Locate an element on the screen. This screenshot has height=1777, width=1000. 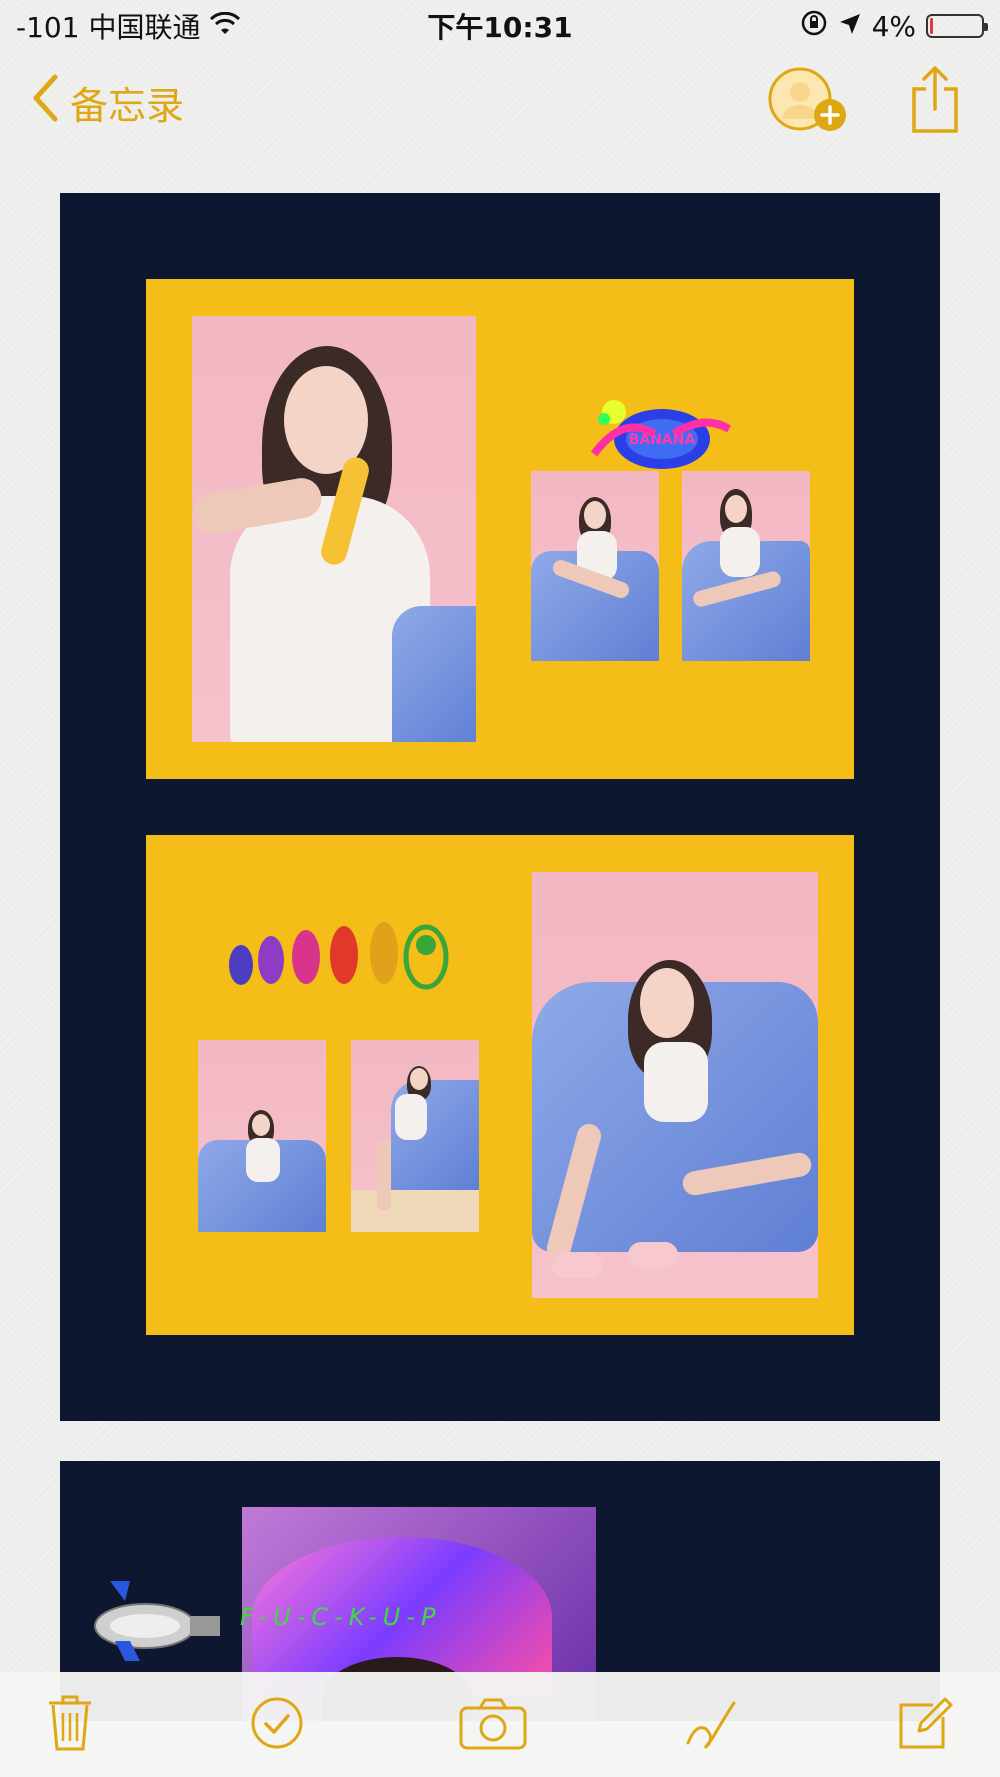
checklist-button is located at coordinates (277, 1725).